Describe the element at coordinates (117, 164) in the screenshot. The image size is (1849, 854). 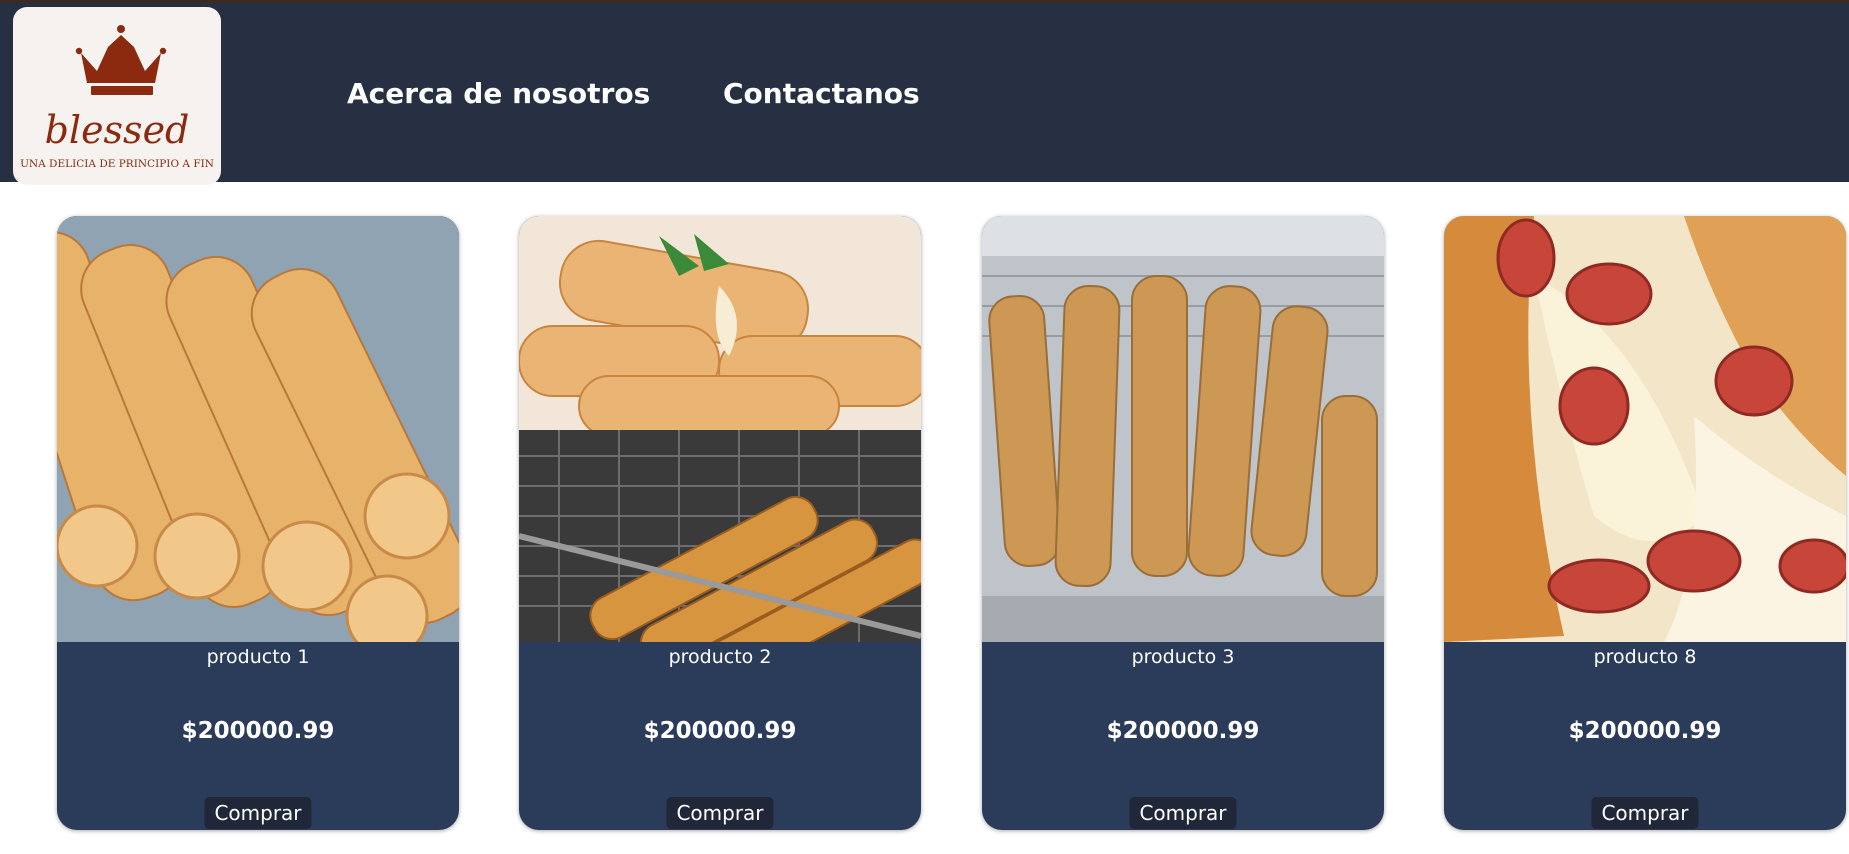
I see `brand-tagline: UNA DELICIA DE PRINCIPIO A FIN` at that location.